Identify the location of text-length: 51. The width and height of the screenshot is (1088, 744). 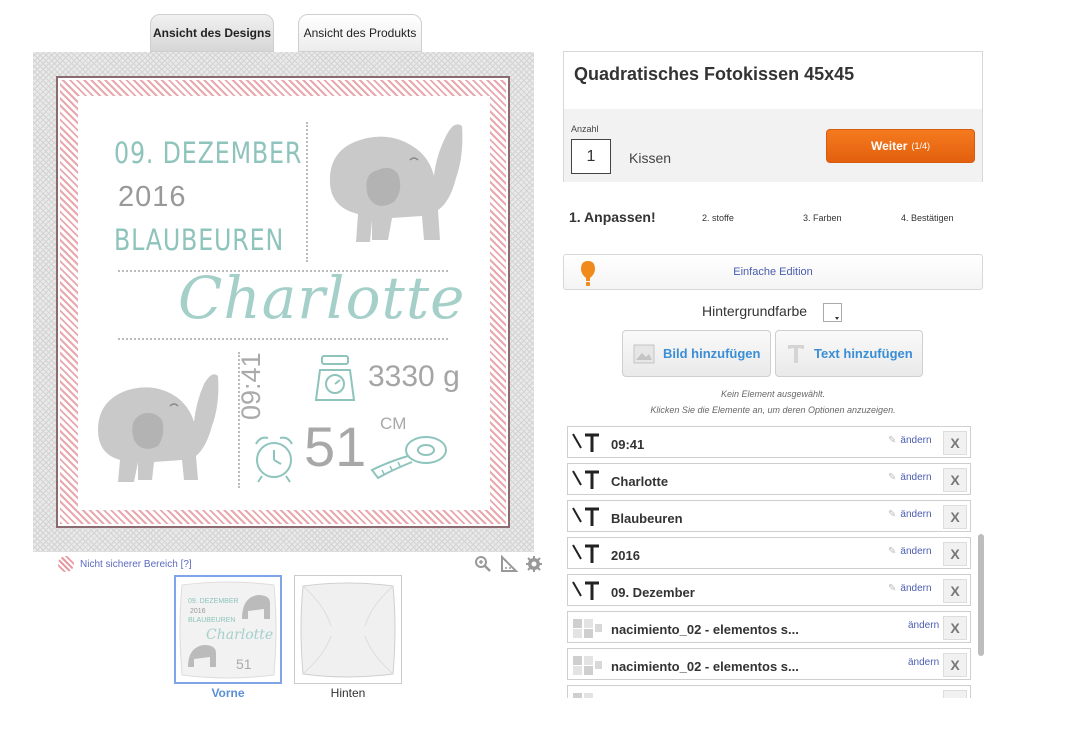
(335, 446).